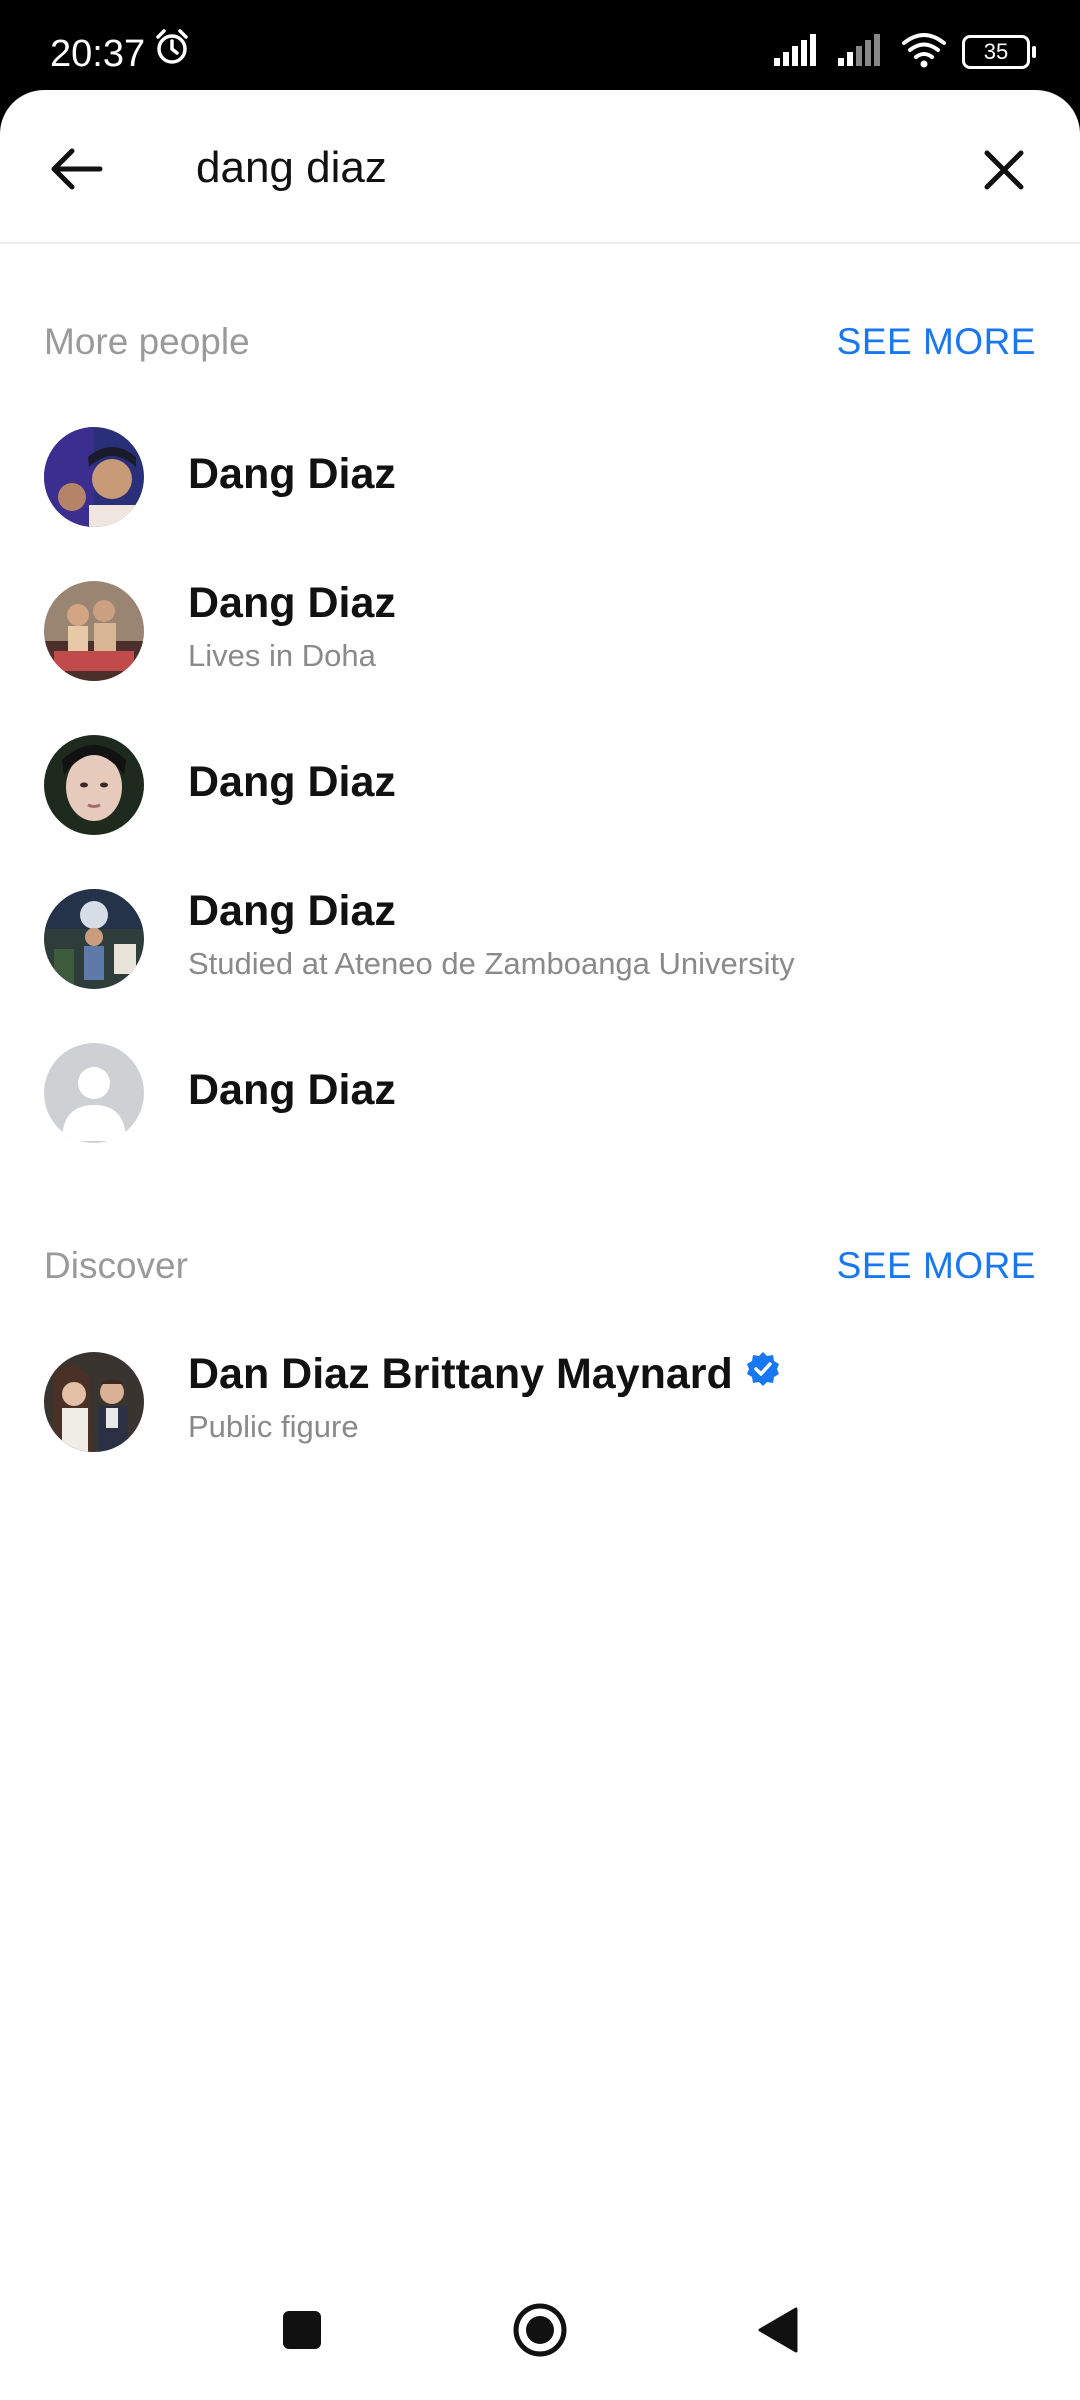  I want to click on alarm-icon, so click(172, 53).